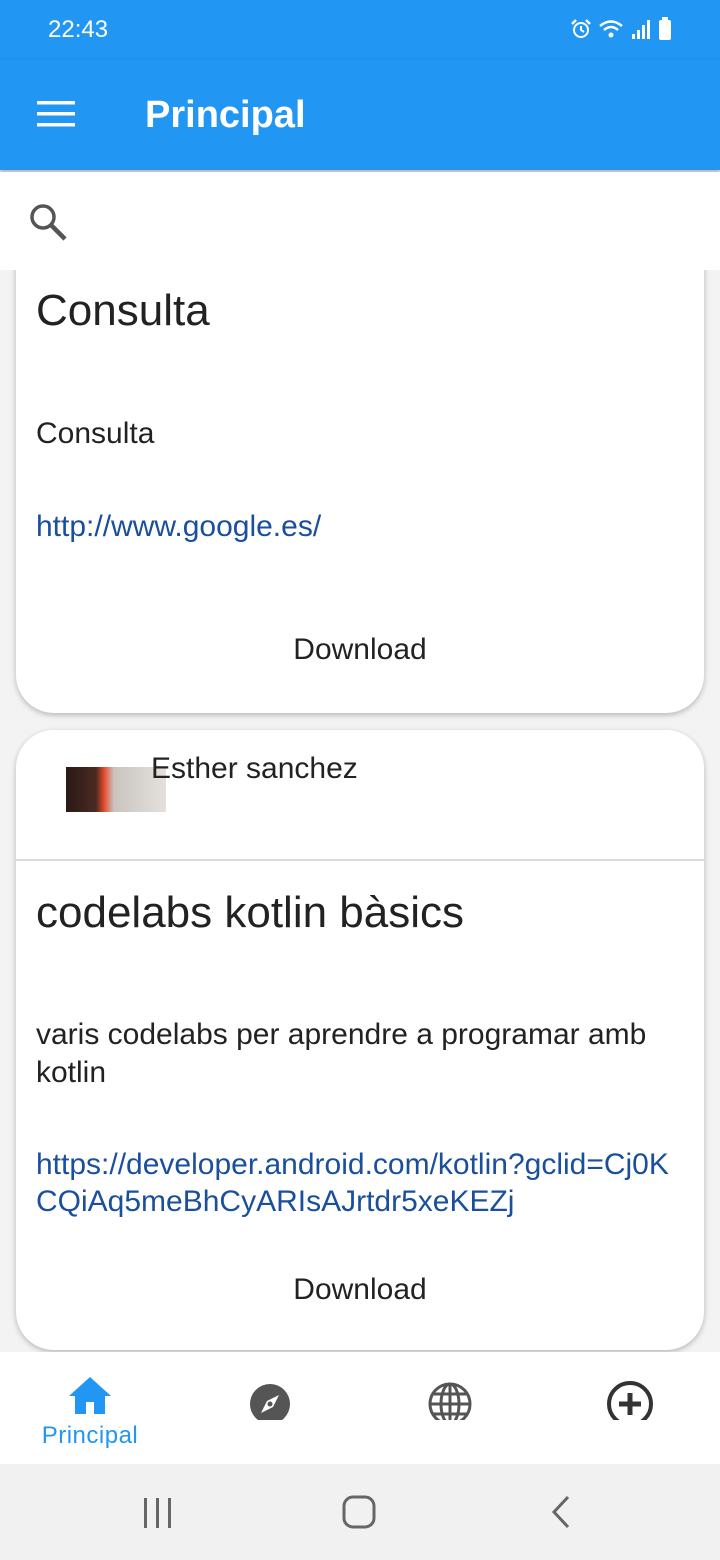 The width and height of the screenshot is (720, 1560). Describe the element at coordinates (225, 115) in the screenshot. I see `page-title: Principal` at that location.